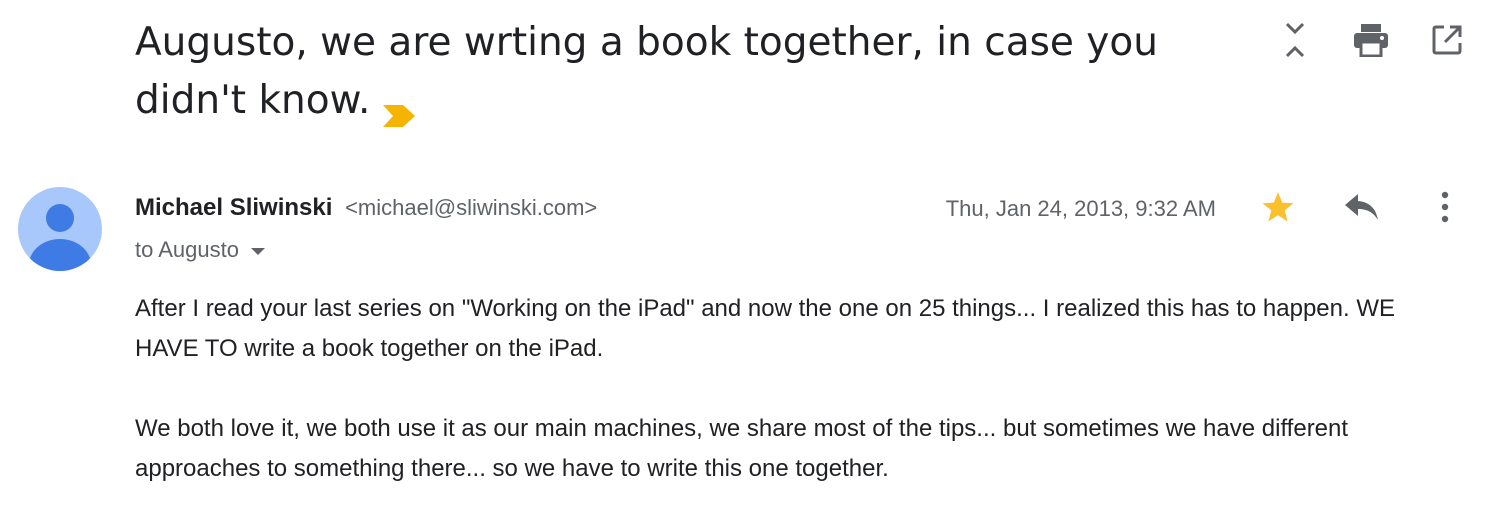  I want to click on print-icon, so click(1371, 42).